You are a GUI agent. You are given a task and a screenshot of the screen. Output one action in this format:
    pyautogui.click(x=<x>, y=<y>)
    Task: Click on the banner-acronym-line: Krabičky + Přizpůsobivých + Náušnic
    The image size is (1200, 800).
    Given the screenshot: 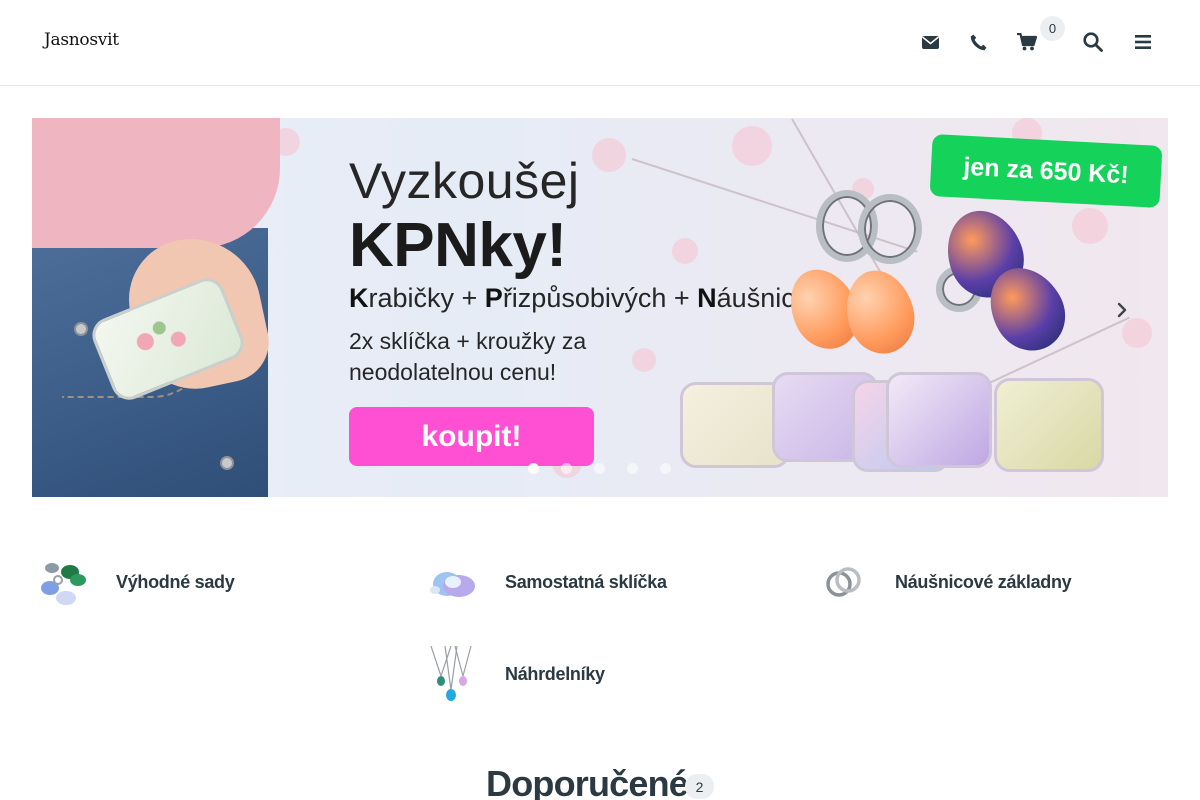 What is the action you would take?
    pyautogui.click(x=572, y=298)
    